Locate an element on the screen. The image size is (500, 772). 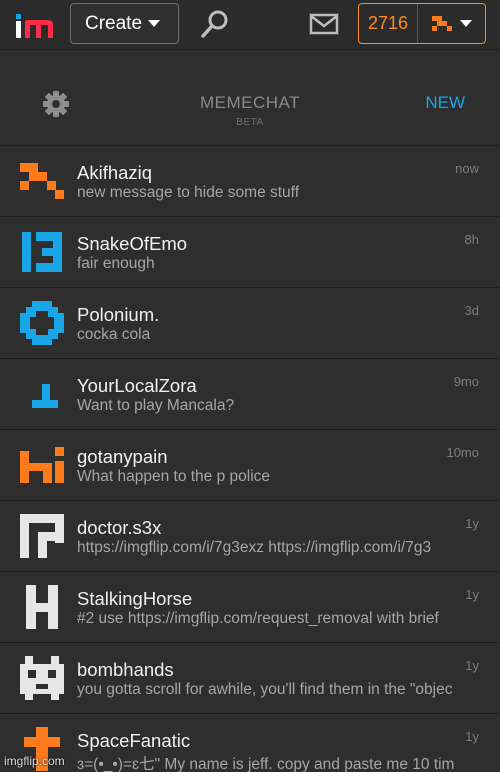
conversation-name: YourLocalZora is located at coordinates (137, 385).